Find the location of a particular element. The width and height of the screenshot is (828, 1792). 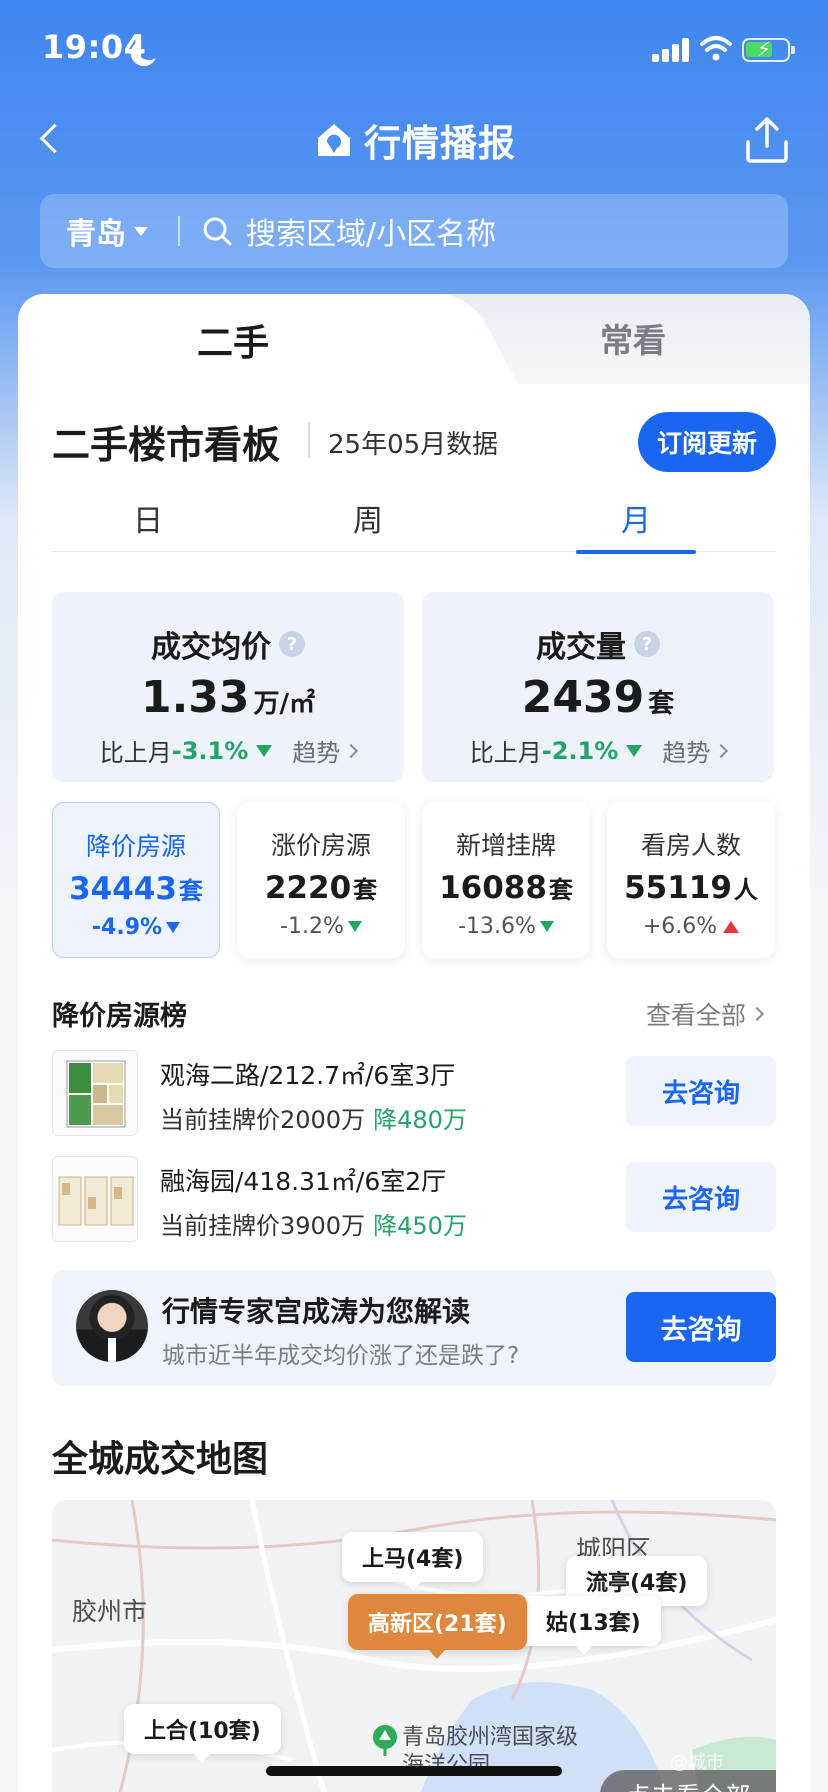

metric-unit: 人 is located at coordinates (745, 890).